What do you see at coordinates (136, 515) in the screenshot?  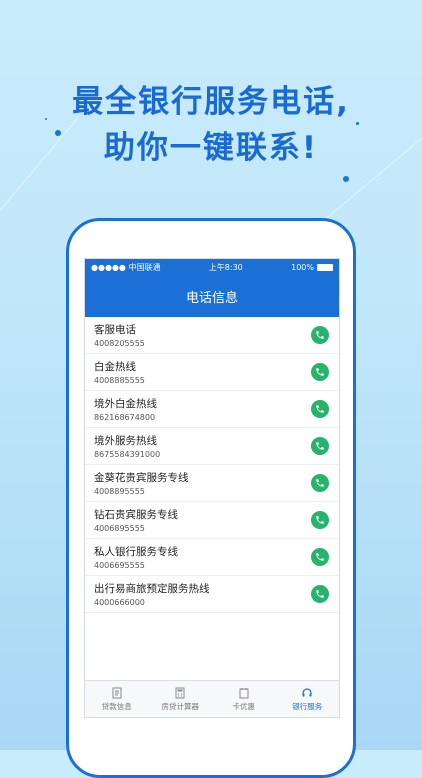 I see `contact-title: 钻石贵宾服务专线` at bounding box center [136, 515].